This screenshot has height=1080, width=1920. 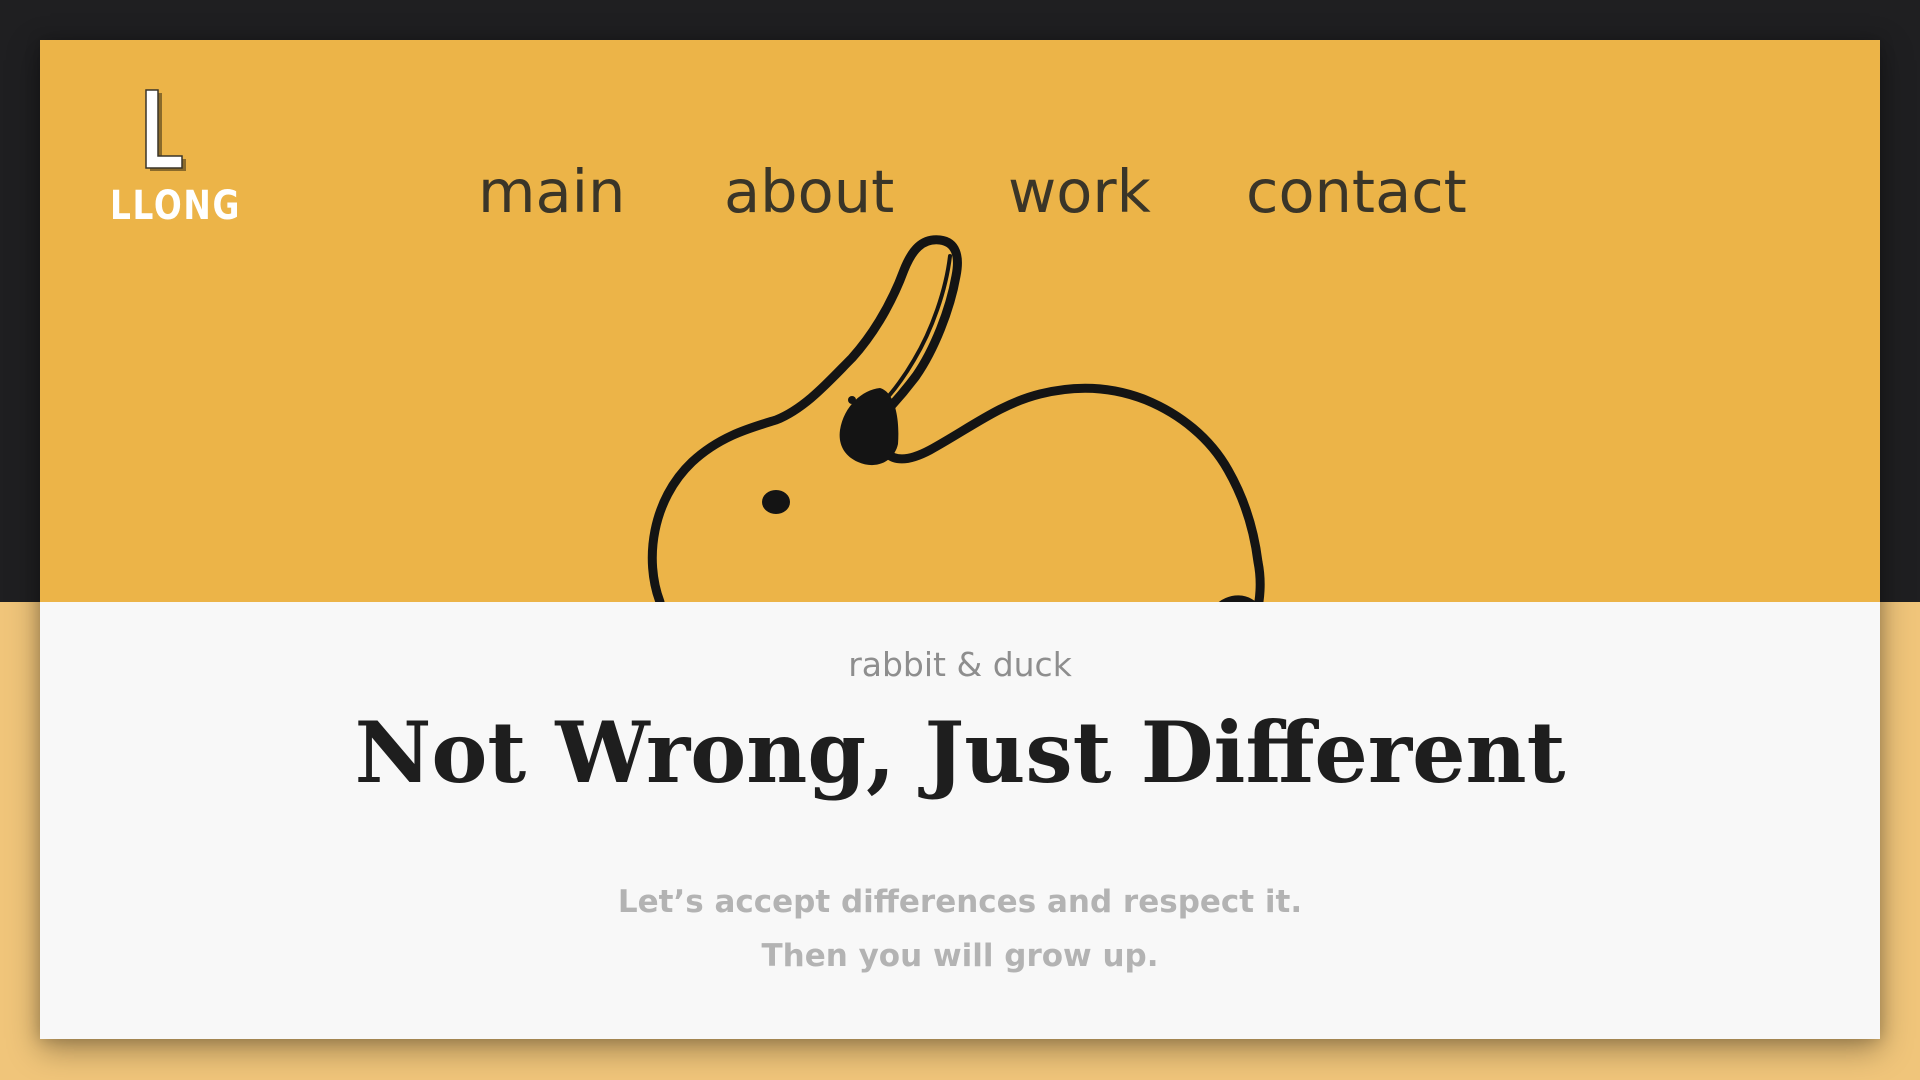 I want to click on nav-item-about: about, so click(x=809, y=192).